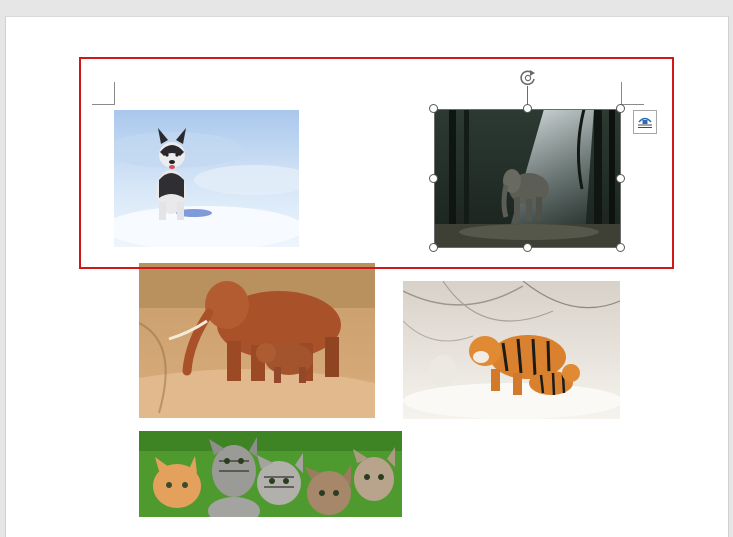 This screenshot has width=733, height=537. I want to click on image-tigers-in-snow, so click(511, 350).